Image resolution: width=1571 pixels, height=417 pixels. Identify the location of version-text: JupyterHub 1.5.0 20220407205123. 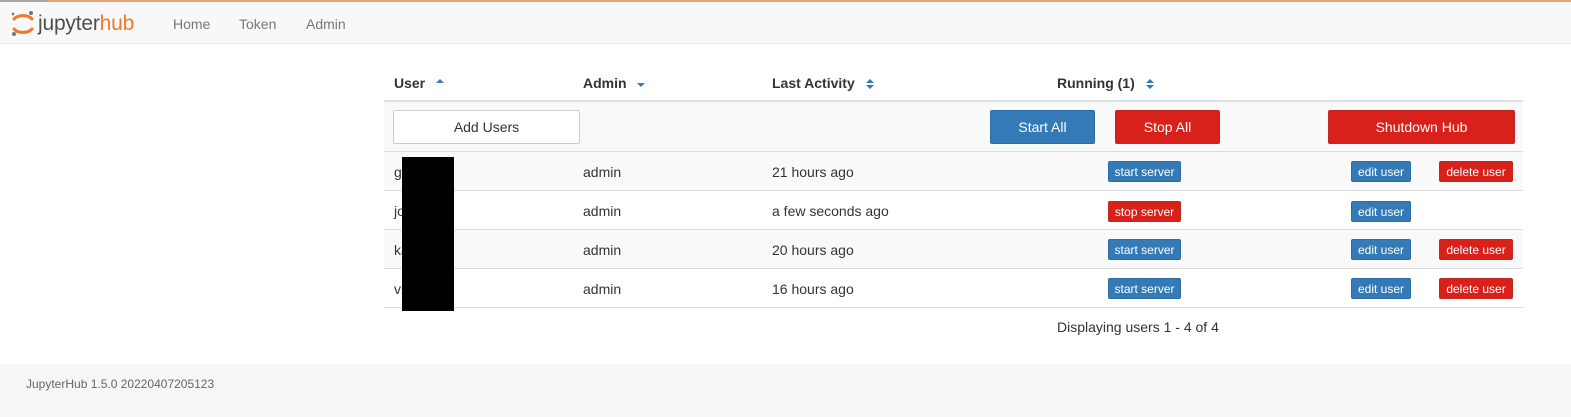
(120, 384).